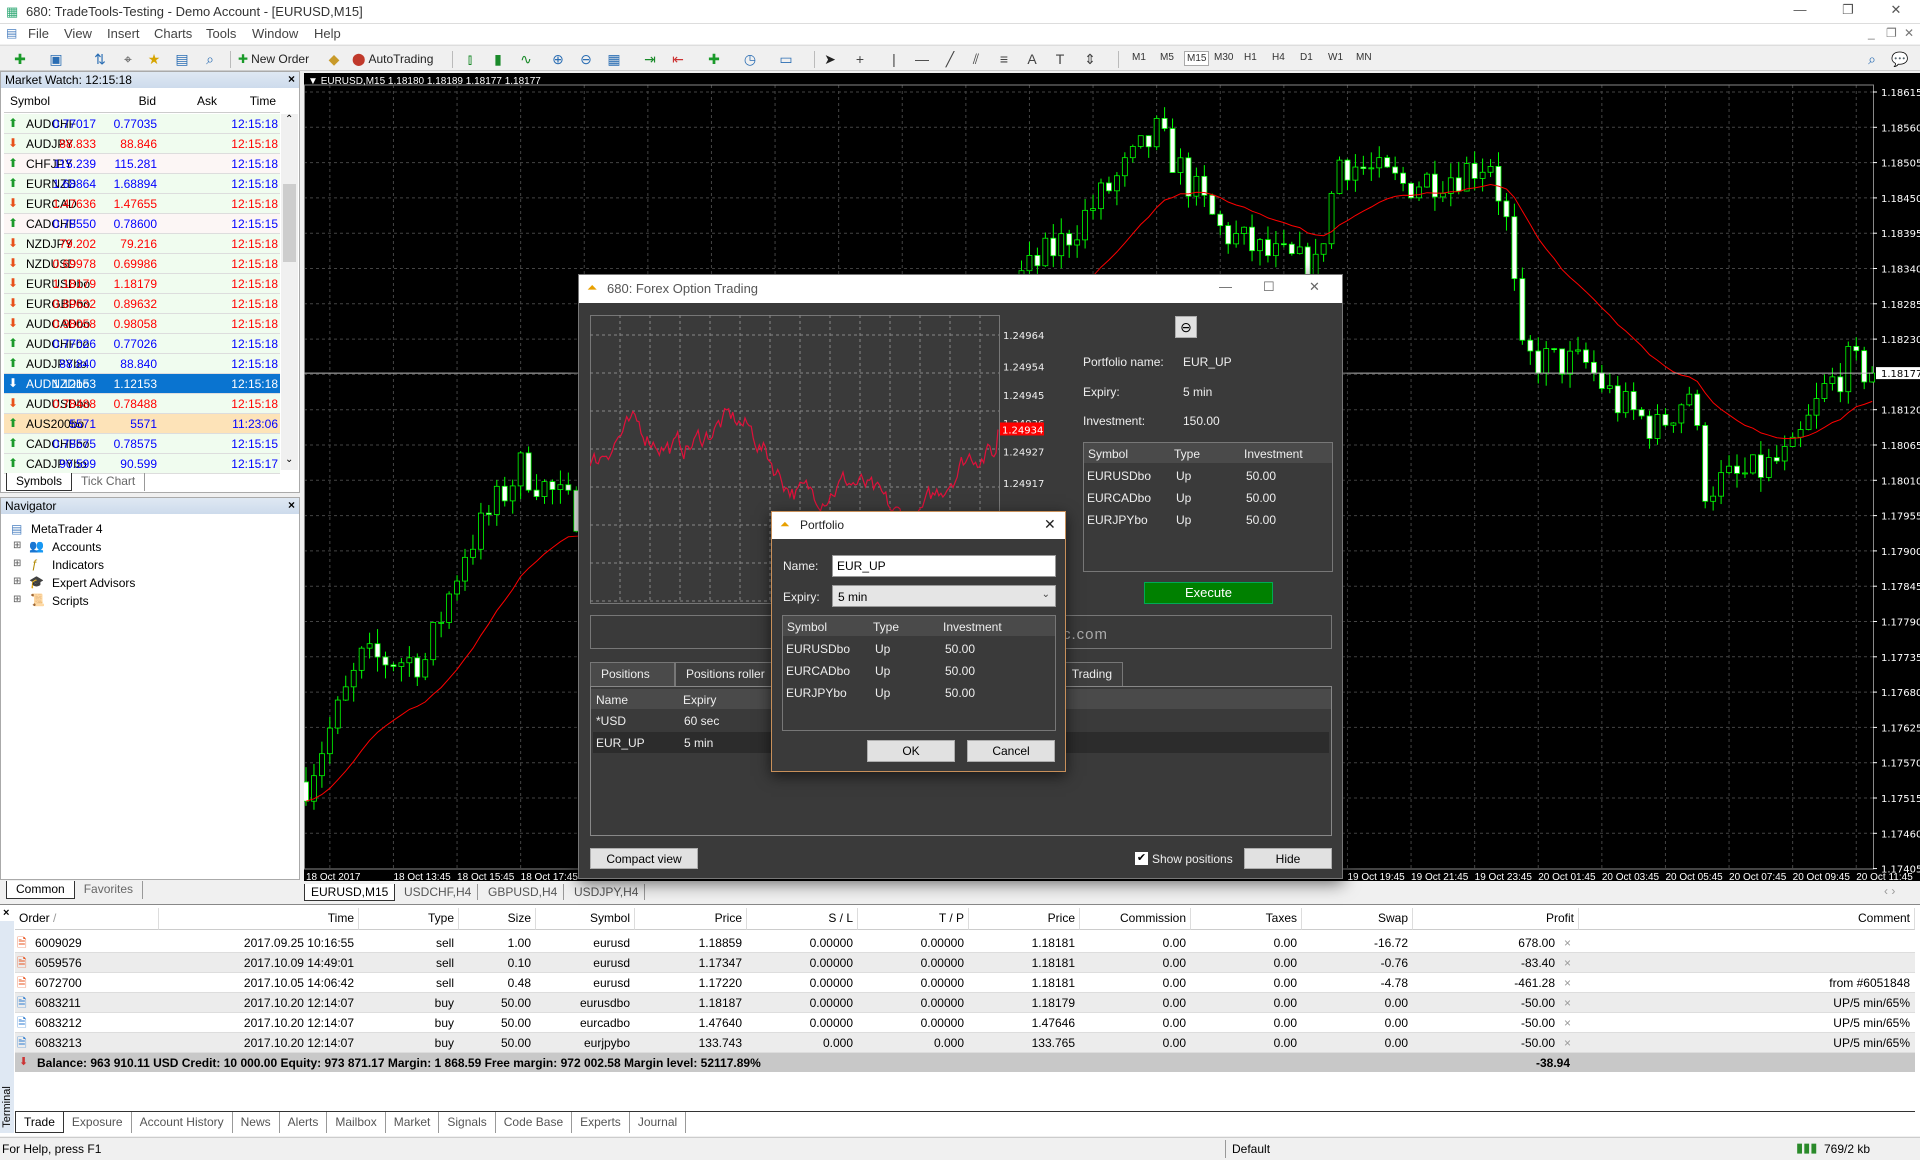  I want to click on chart-tab-usdjpy-h4: USDJPY,H4, so click(607, 892).